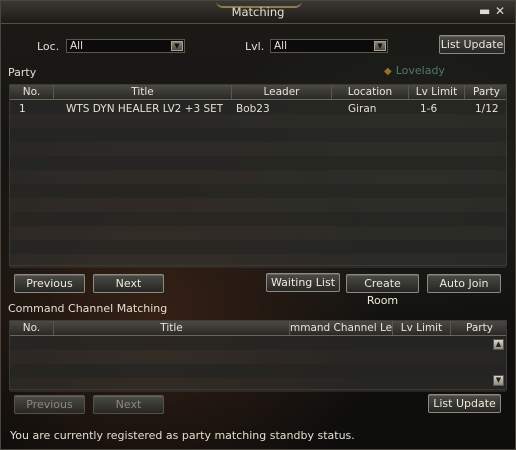 This screenshot has height=450, width=516. What do you see at coordinates (498, 380) in the screenshot?
I see `scroll-down-icon: ▼` at bounding box center [498, 380].